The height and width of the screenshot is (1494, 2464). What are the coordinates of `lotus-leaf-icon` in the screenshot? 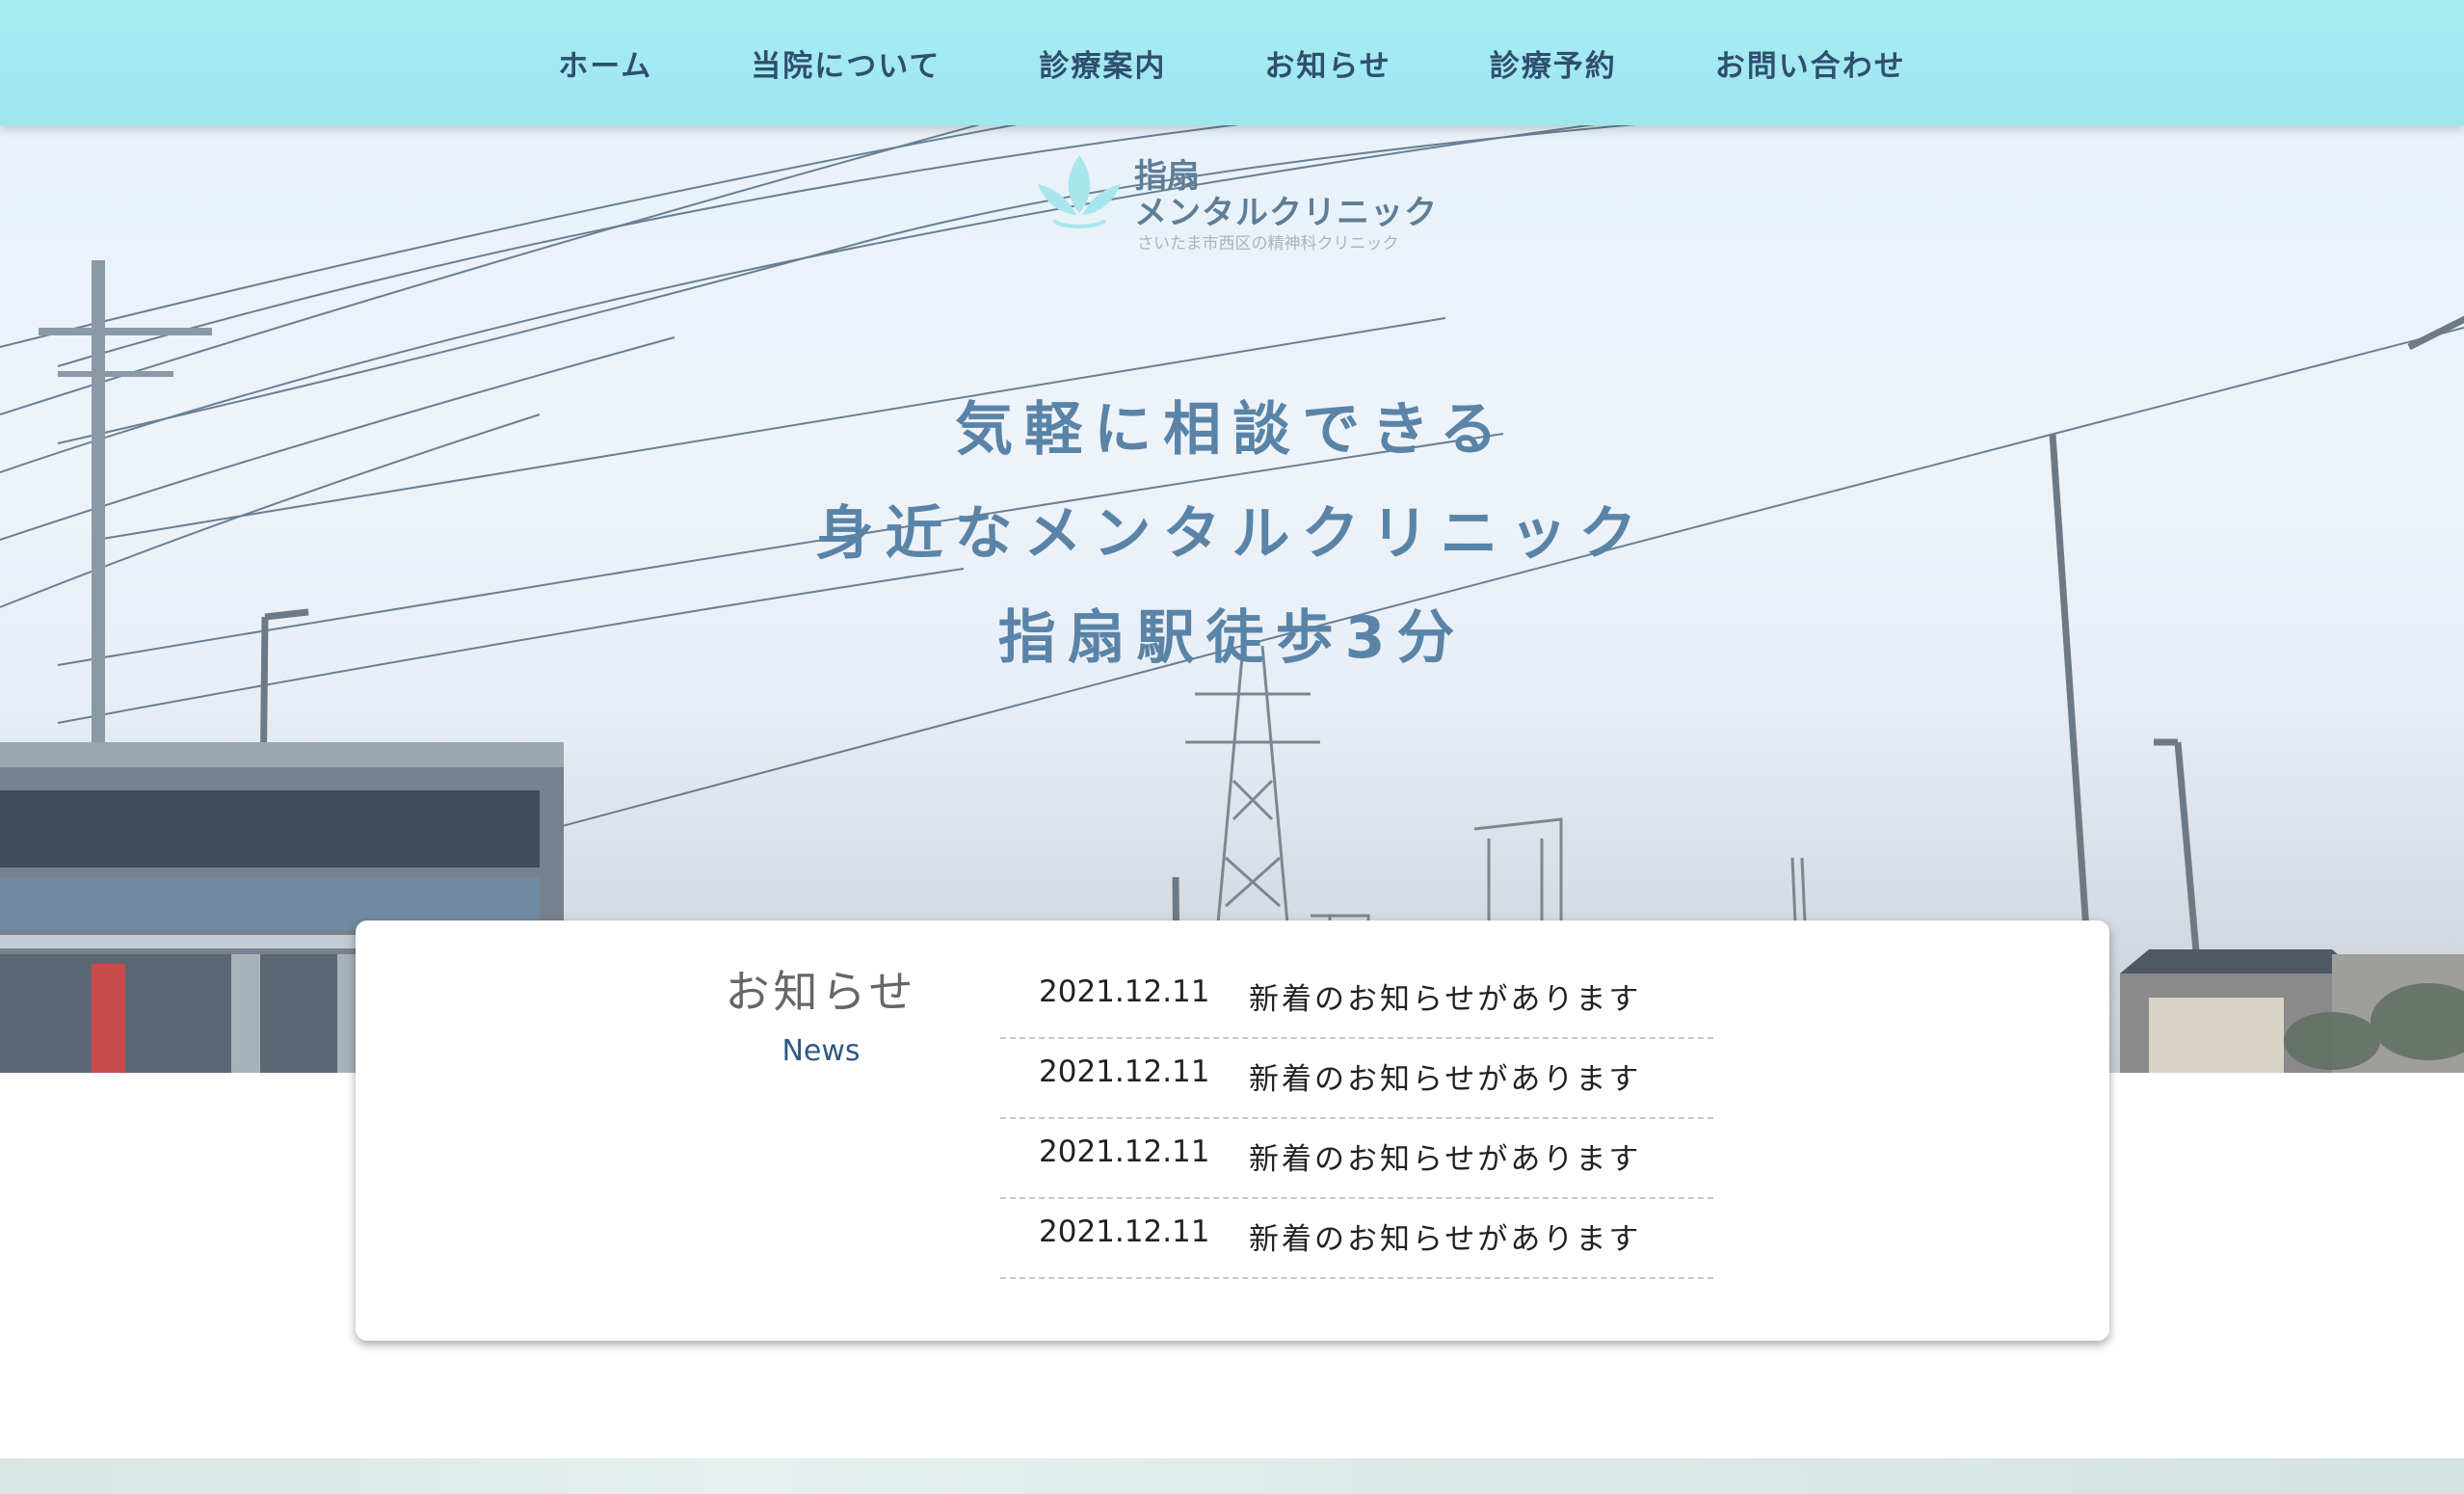 It's located at (1079, 191).